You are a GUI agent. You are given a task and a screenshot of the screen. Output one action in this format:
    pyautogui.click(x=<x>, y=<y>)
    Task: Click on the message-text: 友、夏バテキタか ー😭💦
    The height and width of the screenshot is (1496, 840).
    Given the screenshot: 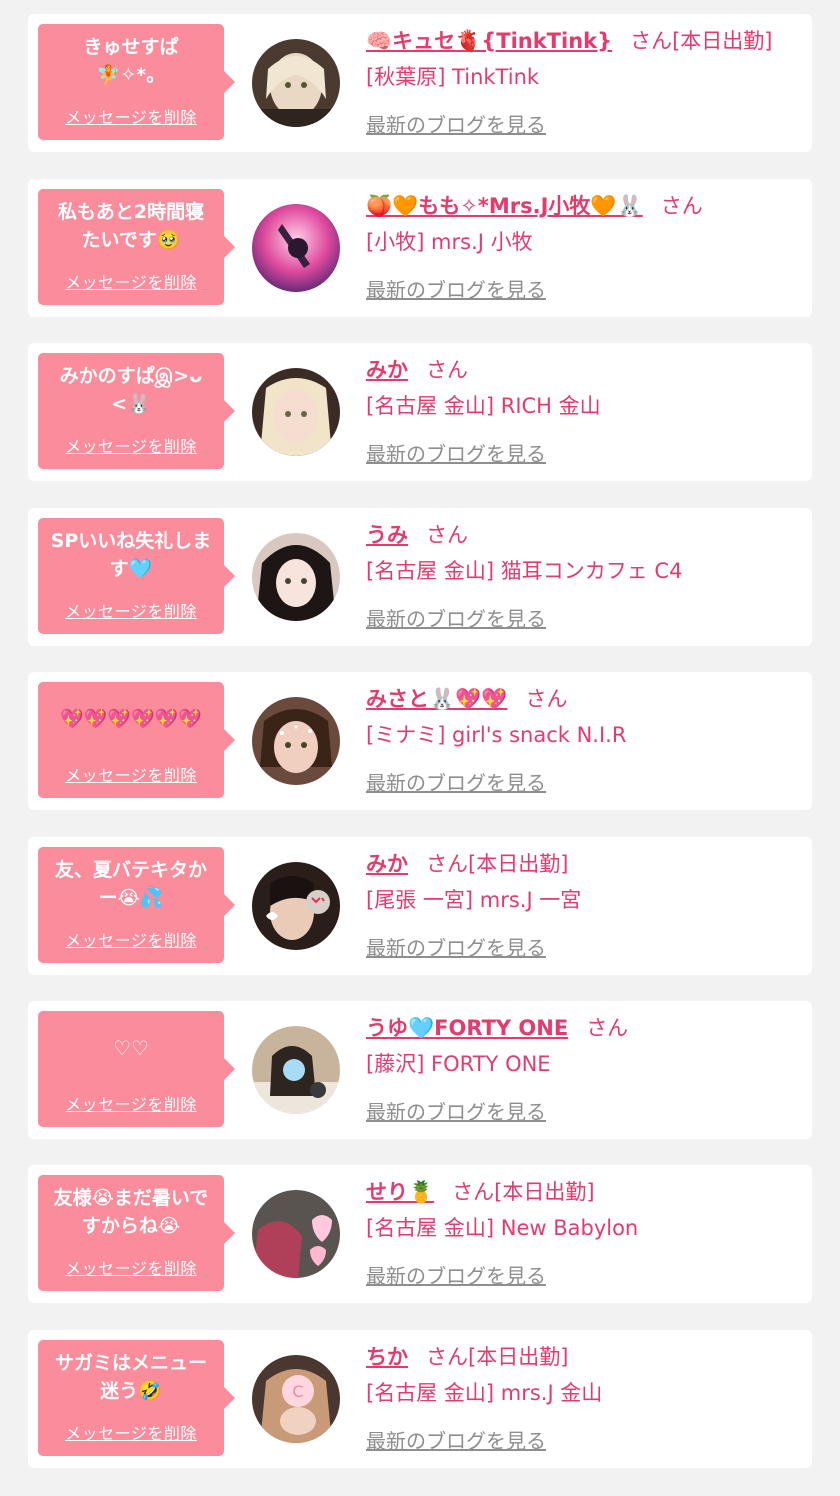 What is the action you would take?
    pyautogui.click(x=130, y=884)
    